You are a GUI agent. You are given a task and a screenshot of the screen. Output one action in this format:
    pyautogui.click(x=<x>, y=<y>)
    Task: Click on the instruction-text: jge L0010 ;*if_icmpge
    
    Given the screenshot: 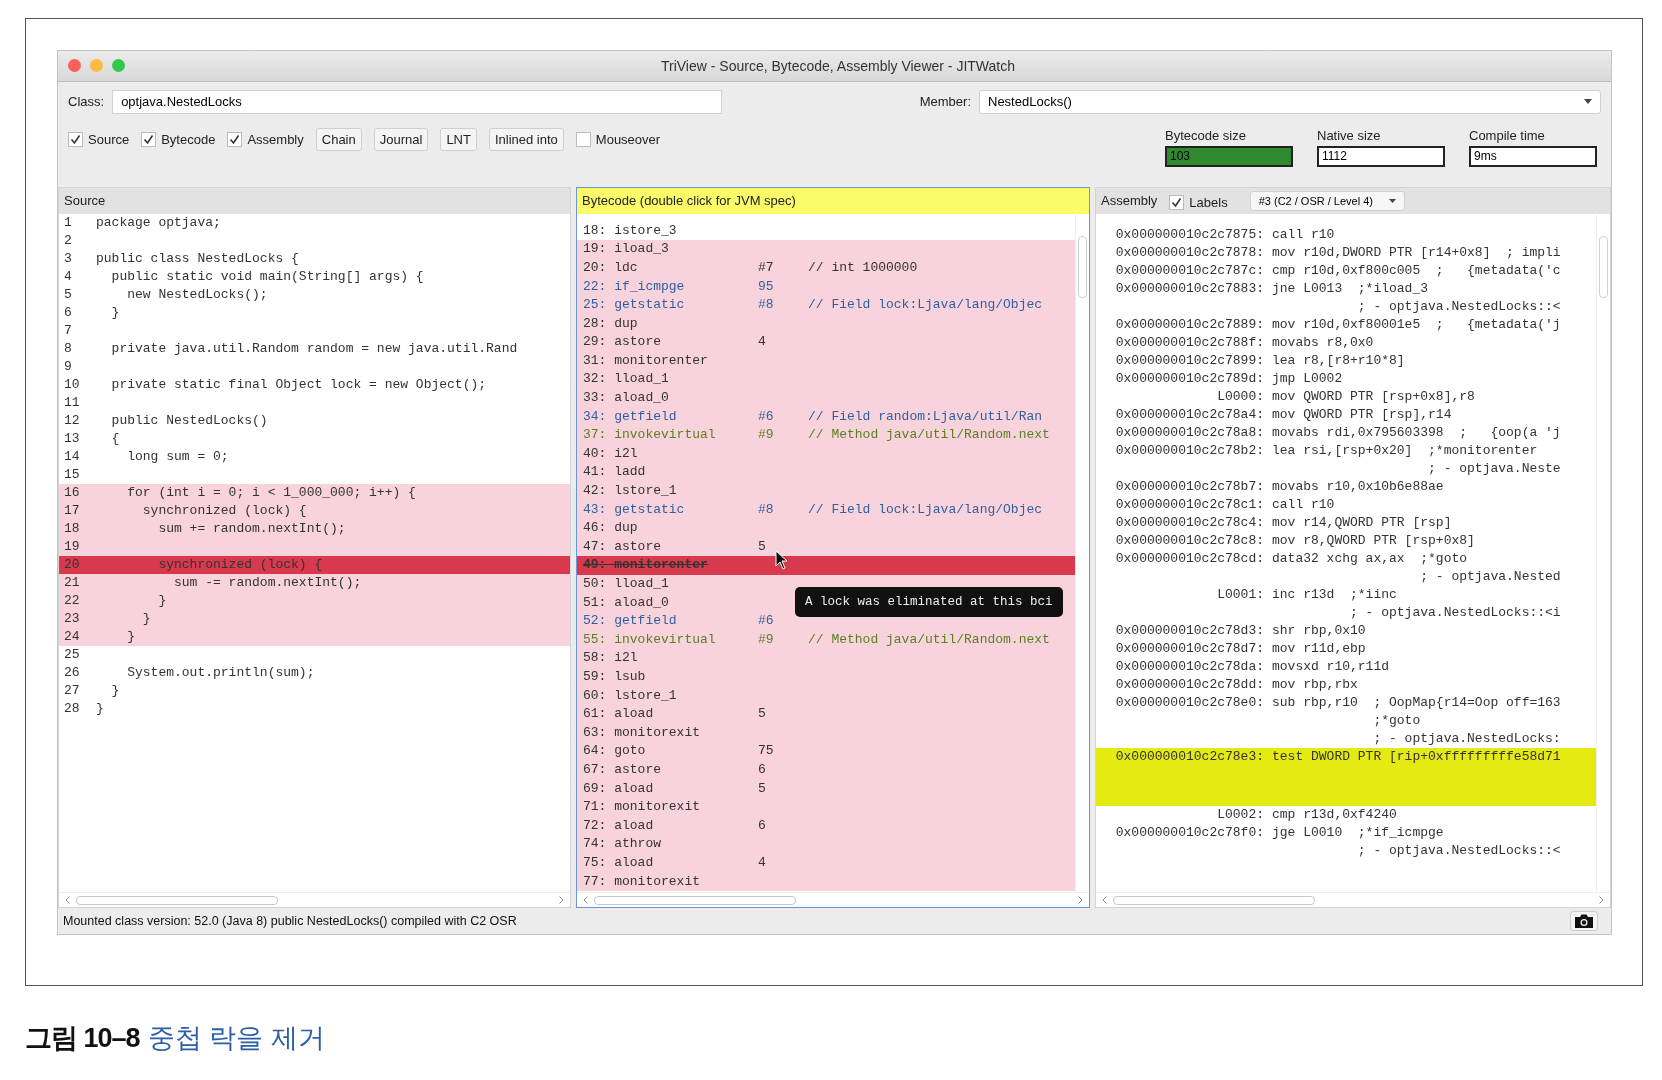 What is the action you would take?
    pyautogui.click(x=1357, y=832)
    